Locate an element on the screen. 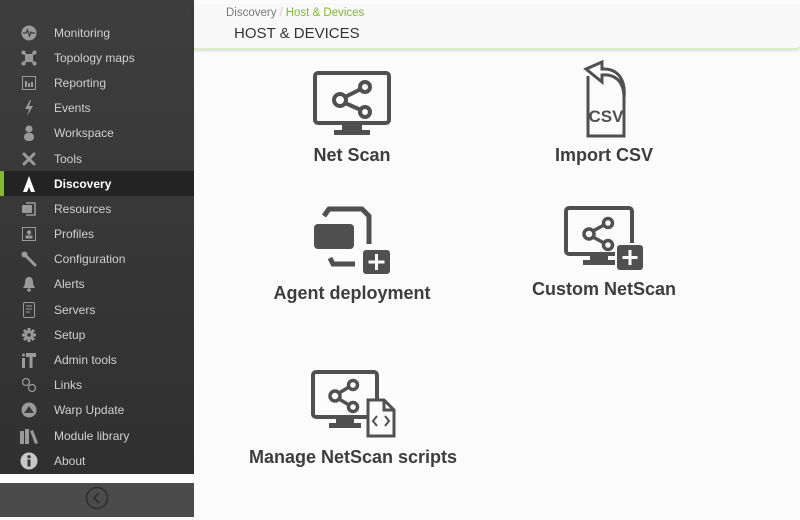  workspace-icon is located at coordinates (29, 133).